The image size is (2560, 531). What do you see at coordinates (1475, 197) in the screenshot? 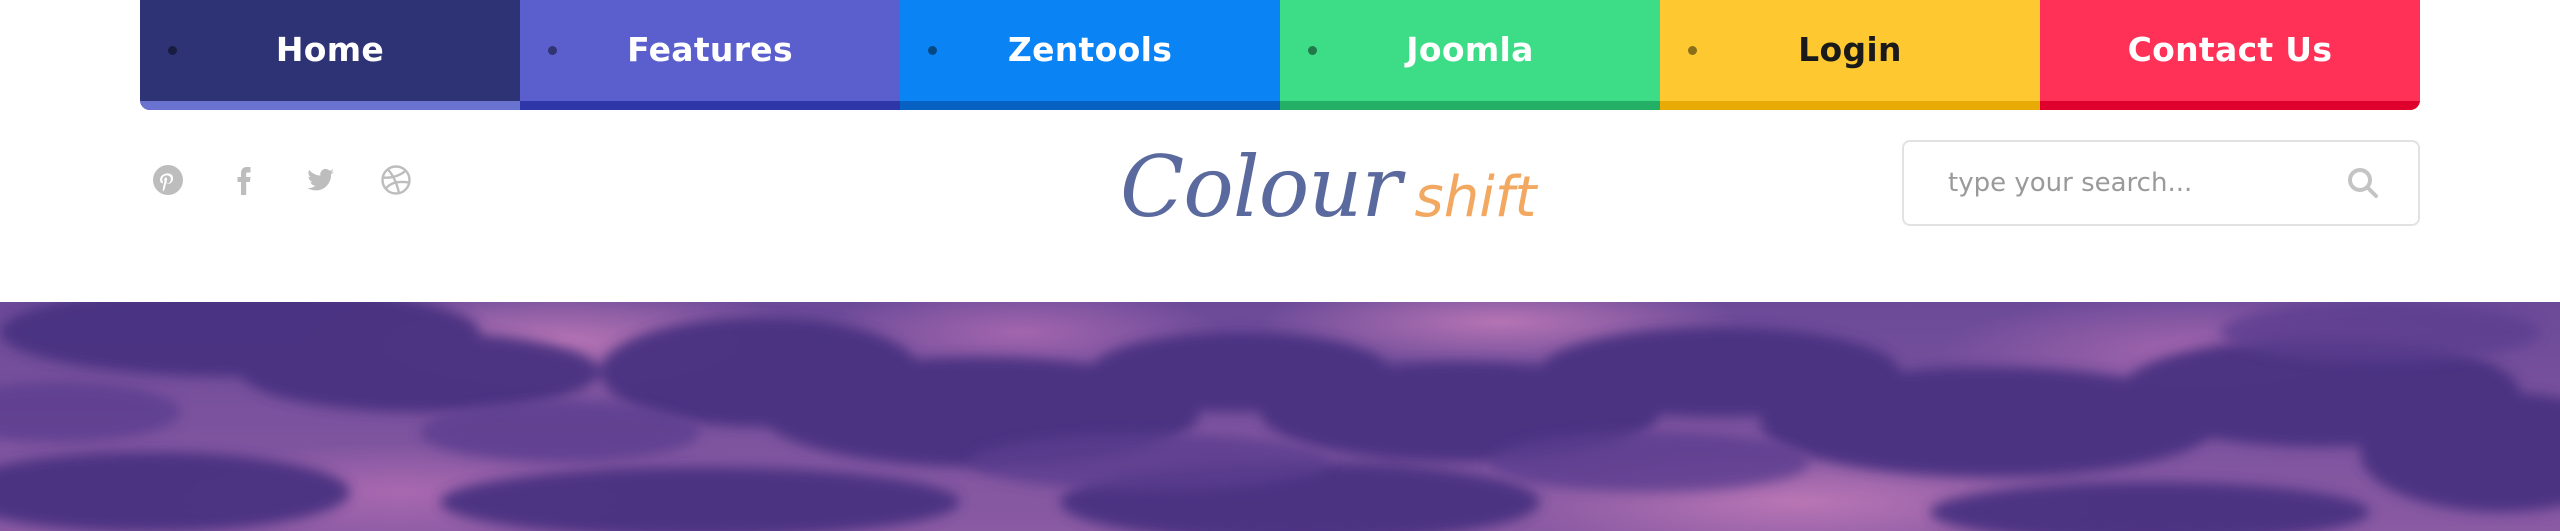
I see `logo-accent-text: shift` at bounding box center [1475, 197].